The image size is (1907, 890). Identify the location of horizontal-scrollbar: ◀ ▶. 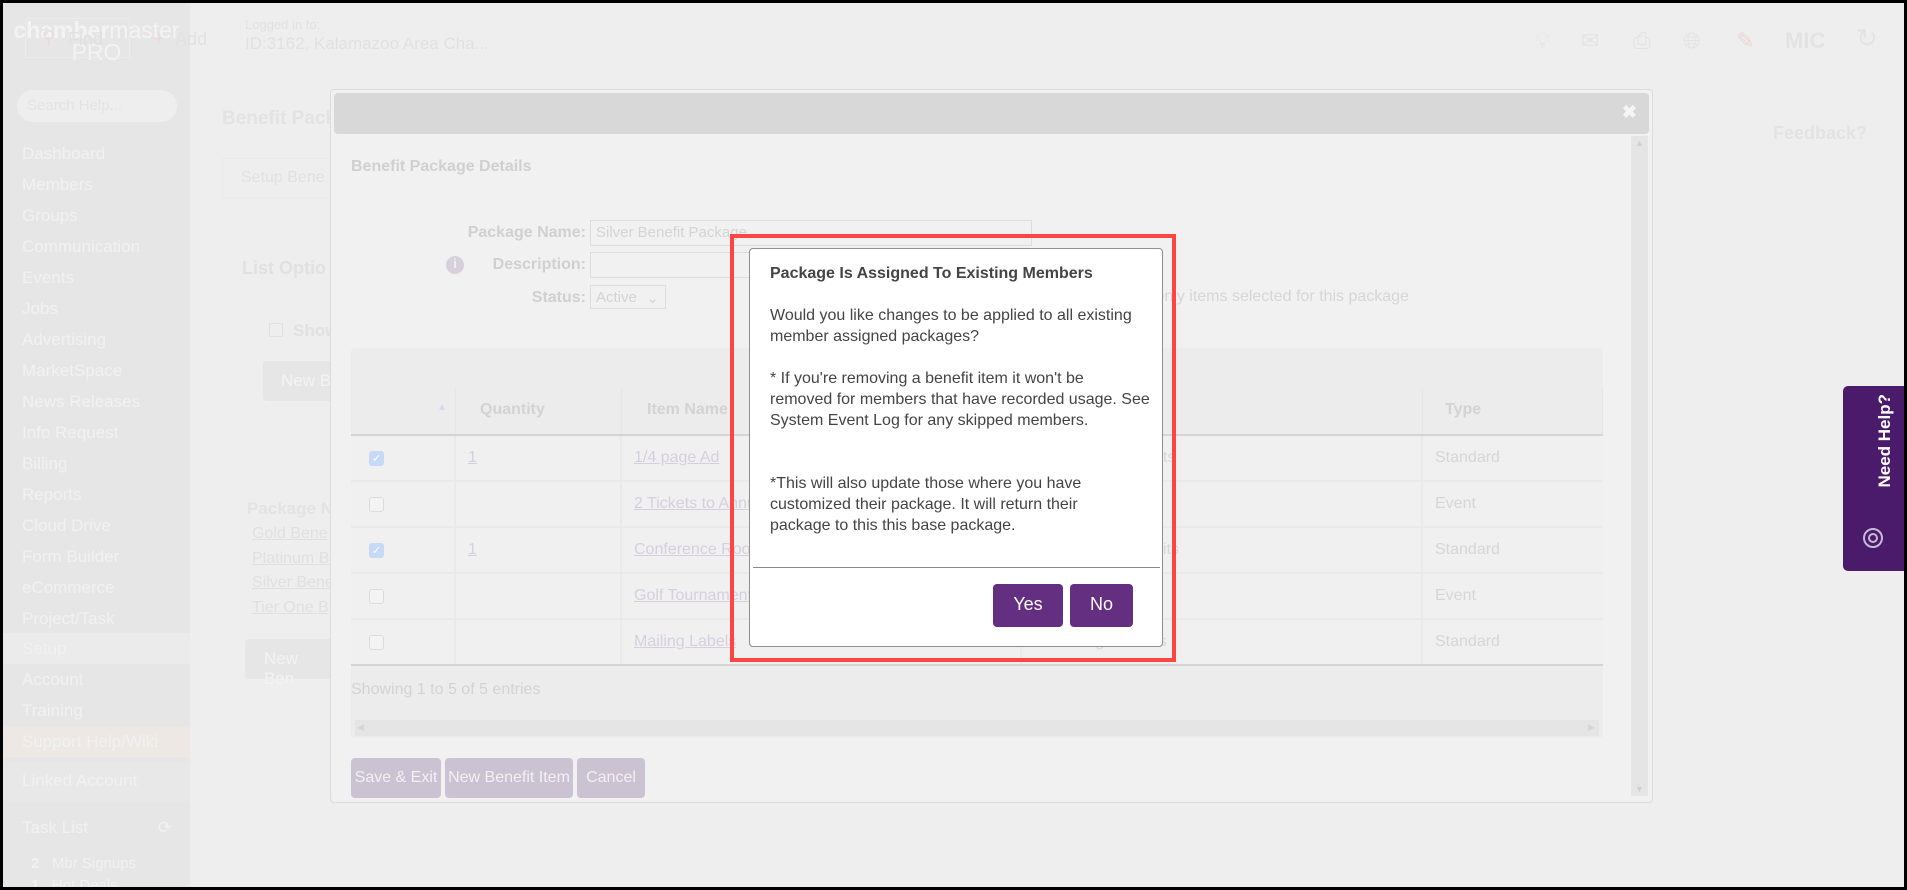
(977, 728).